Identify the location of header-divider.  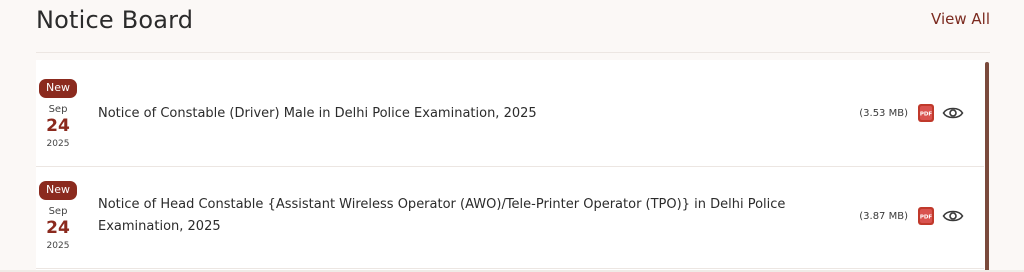
(513, 52).